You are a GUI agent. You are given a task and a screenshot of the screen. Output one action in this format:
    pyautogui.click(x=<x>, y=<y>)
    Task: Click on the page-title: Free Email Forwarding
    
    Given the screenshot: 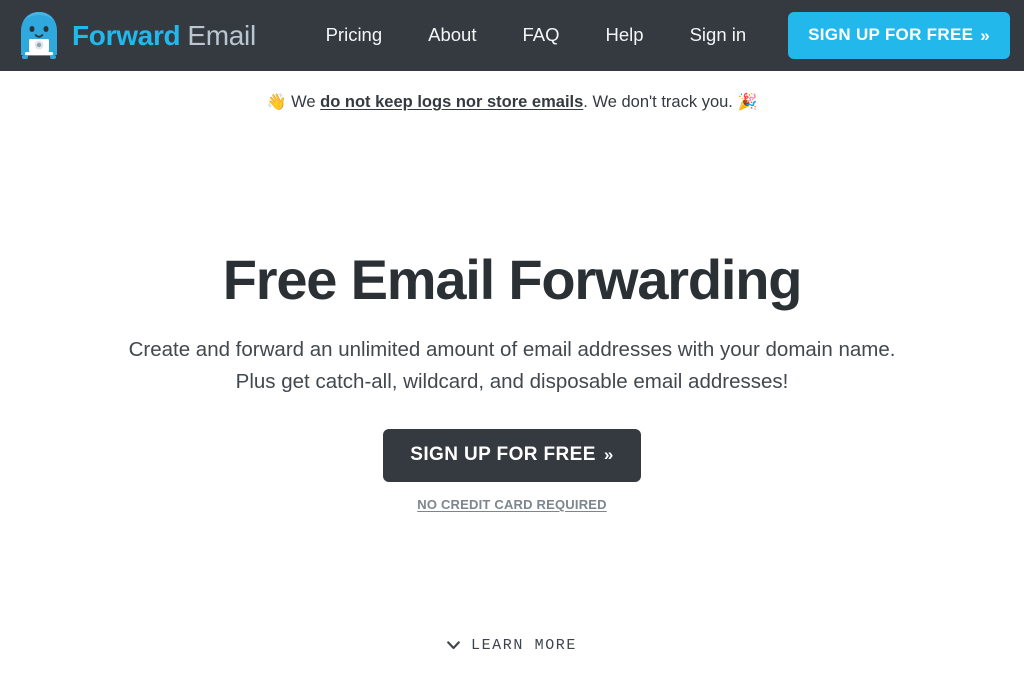 What is the action you would take?
    pyautogui.click(x=512, y=279)
    